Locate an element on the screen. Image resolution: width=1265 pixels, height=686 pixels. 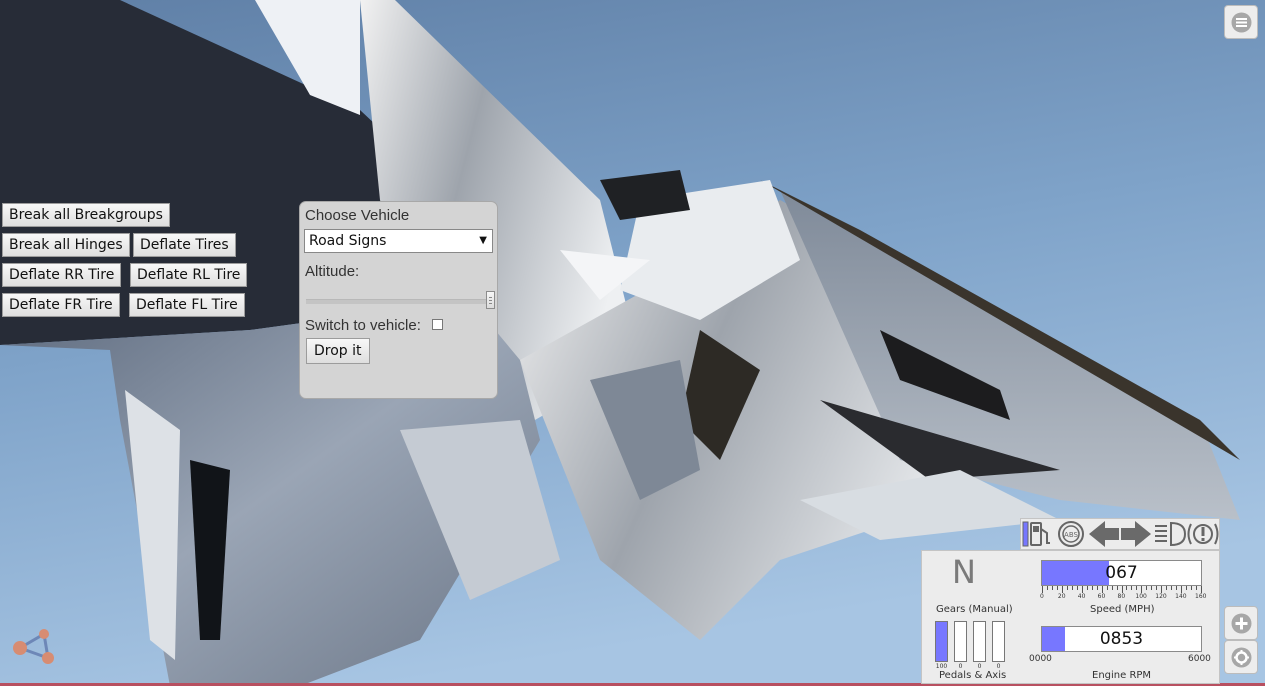
altitude-label: Altitude: is located at coordinates (332, 271).